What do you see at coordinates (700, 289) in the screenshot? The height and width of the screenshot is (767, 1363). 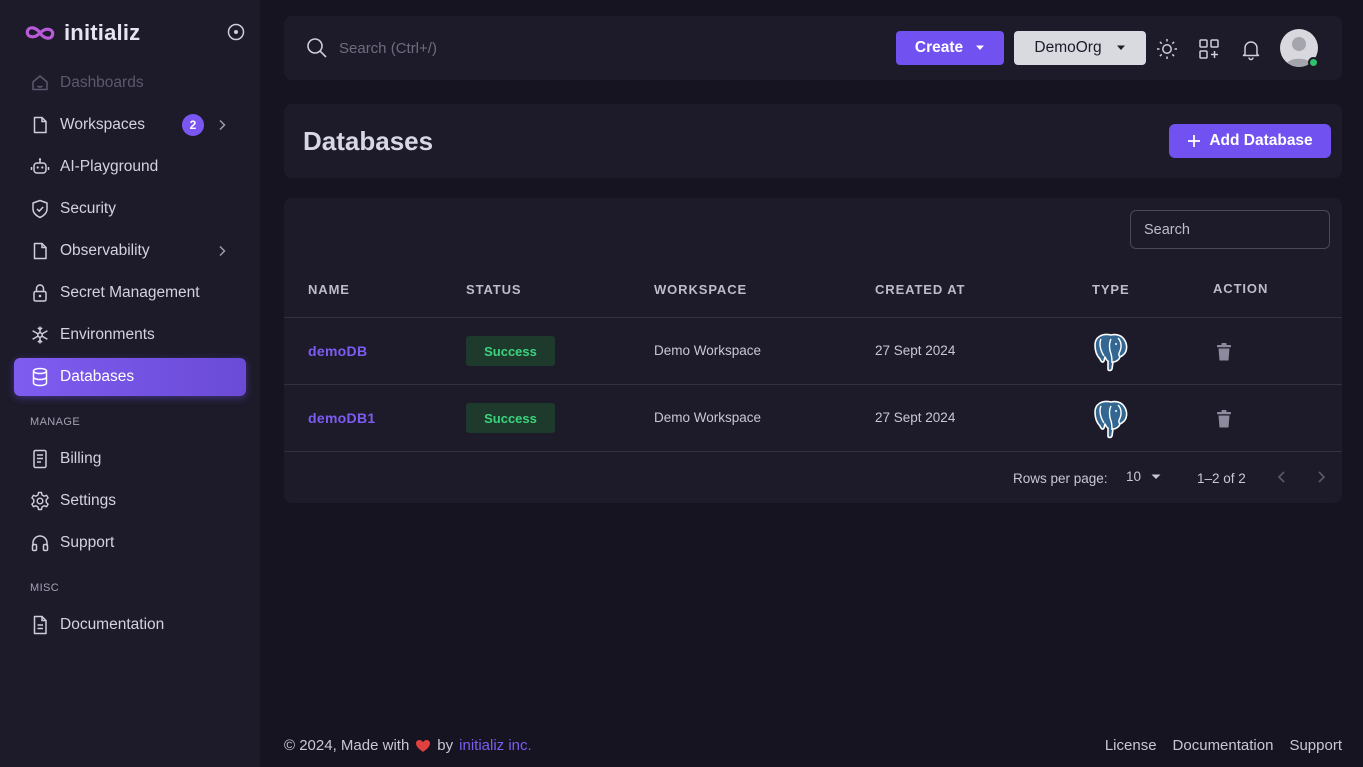 I see `column-header-workspace: WORKSPACE` at bounding box center [700, 289].